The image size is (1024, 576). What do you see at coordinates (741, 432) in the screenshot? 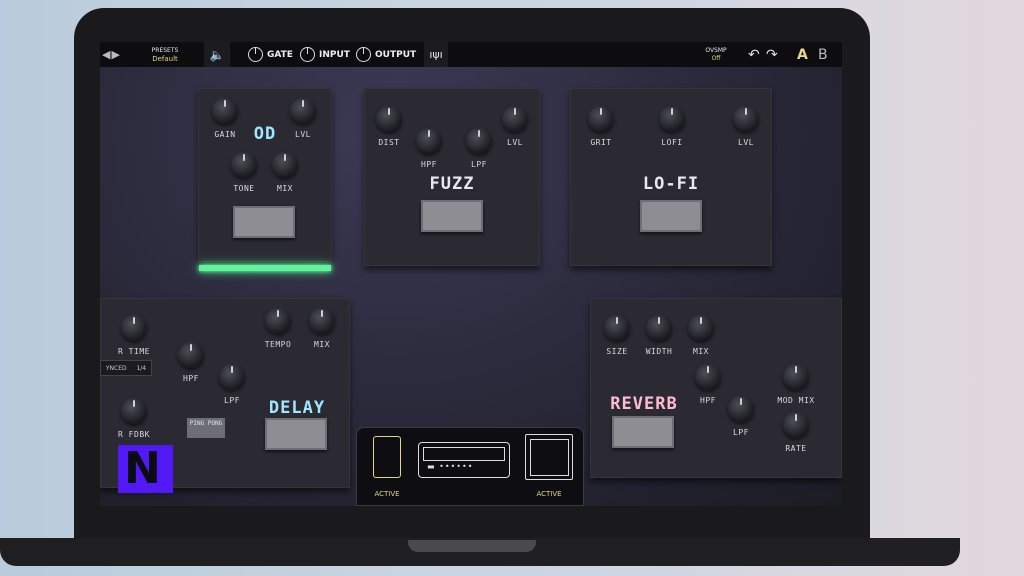
I see `reverb-lpf-label: LPF` at bounding box center [741, 432].